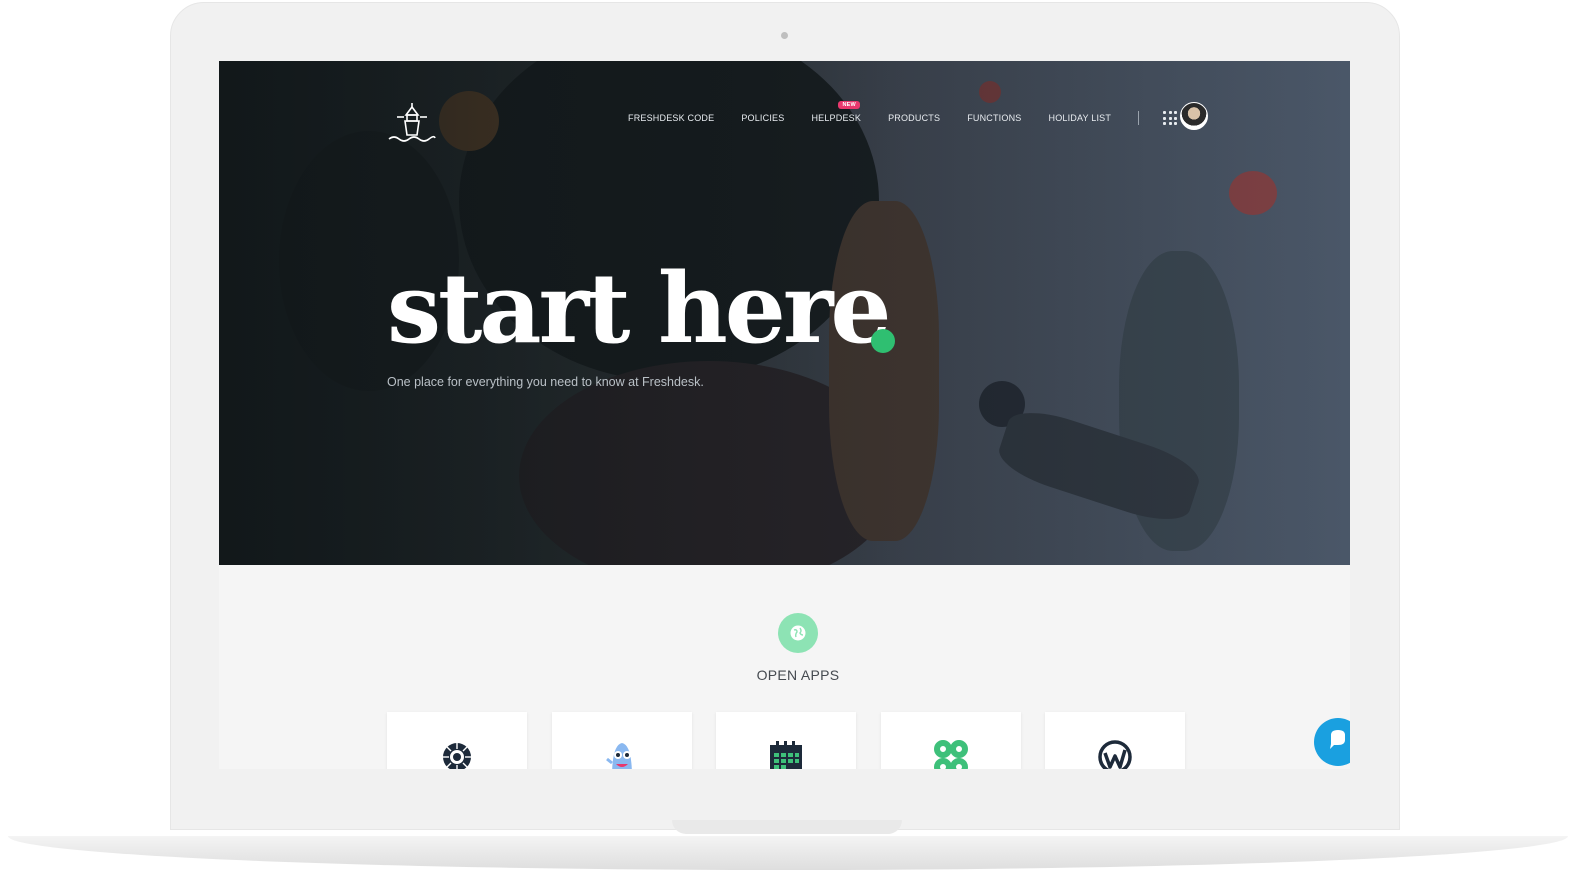  What do you see at coordinates (618, 756) in the screenshot?
I see `mascot-icon` at bounding box center [618, 756].